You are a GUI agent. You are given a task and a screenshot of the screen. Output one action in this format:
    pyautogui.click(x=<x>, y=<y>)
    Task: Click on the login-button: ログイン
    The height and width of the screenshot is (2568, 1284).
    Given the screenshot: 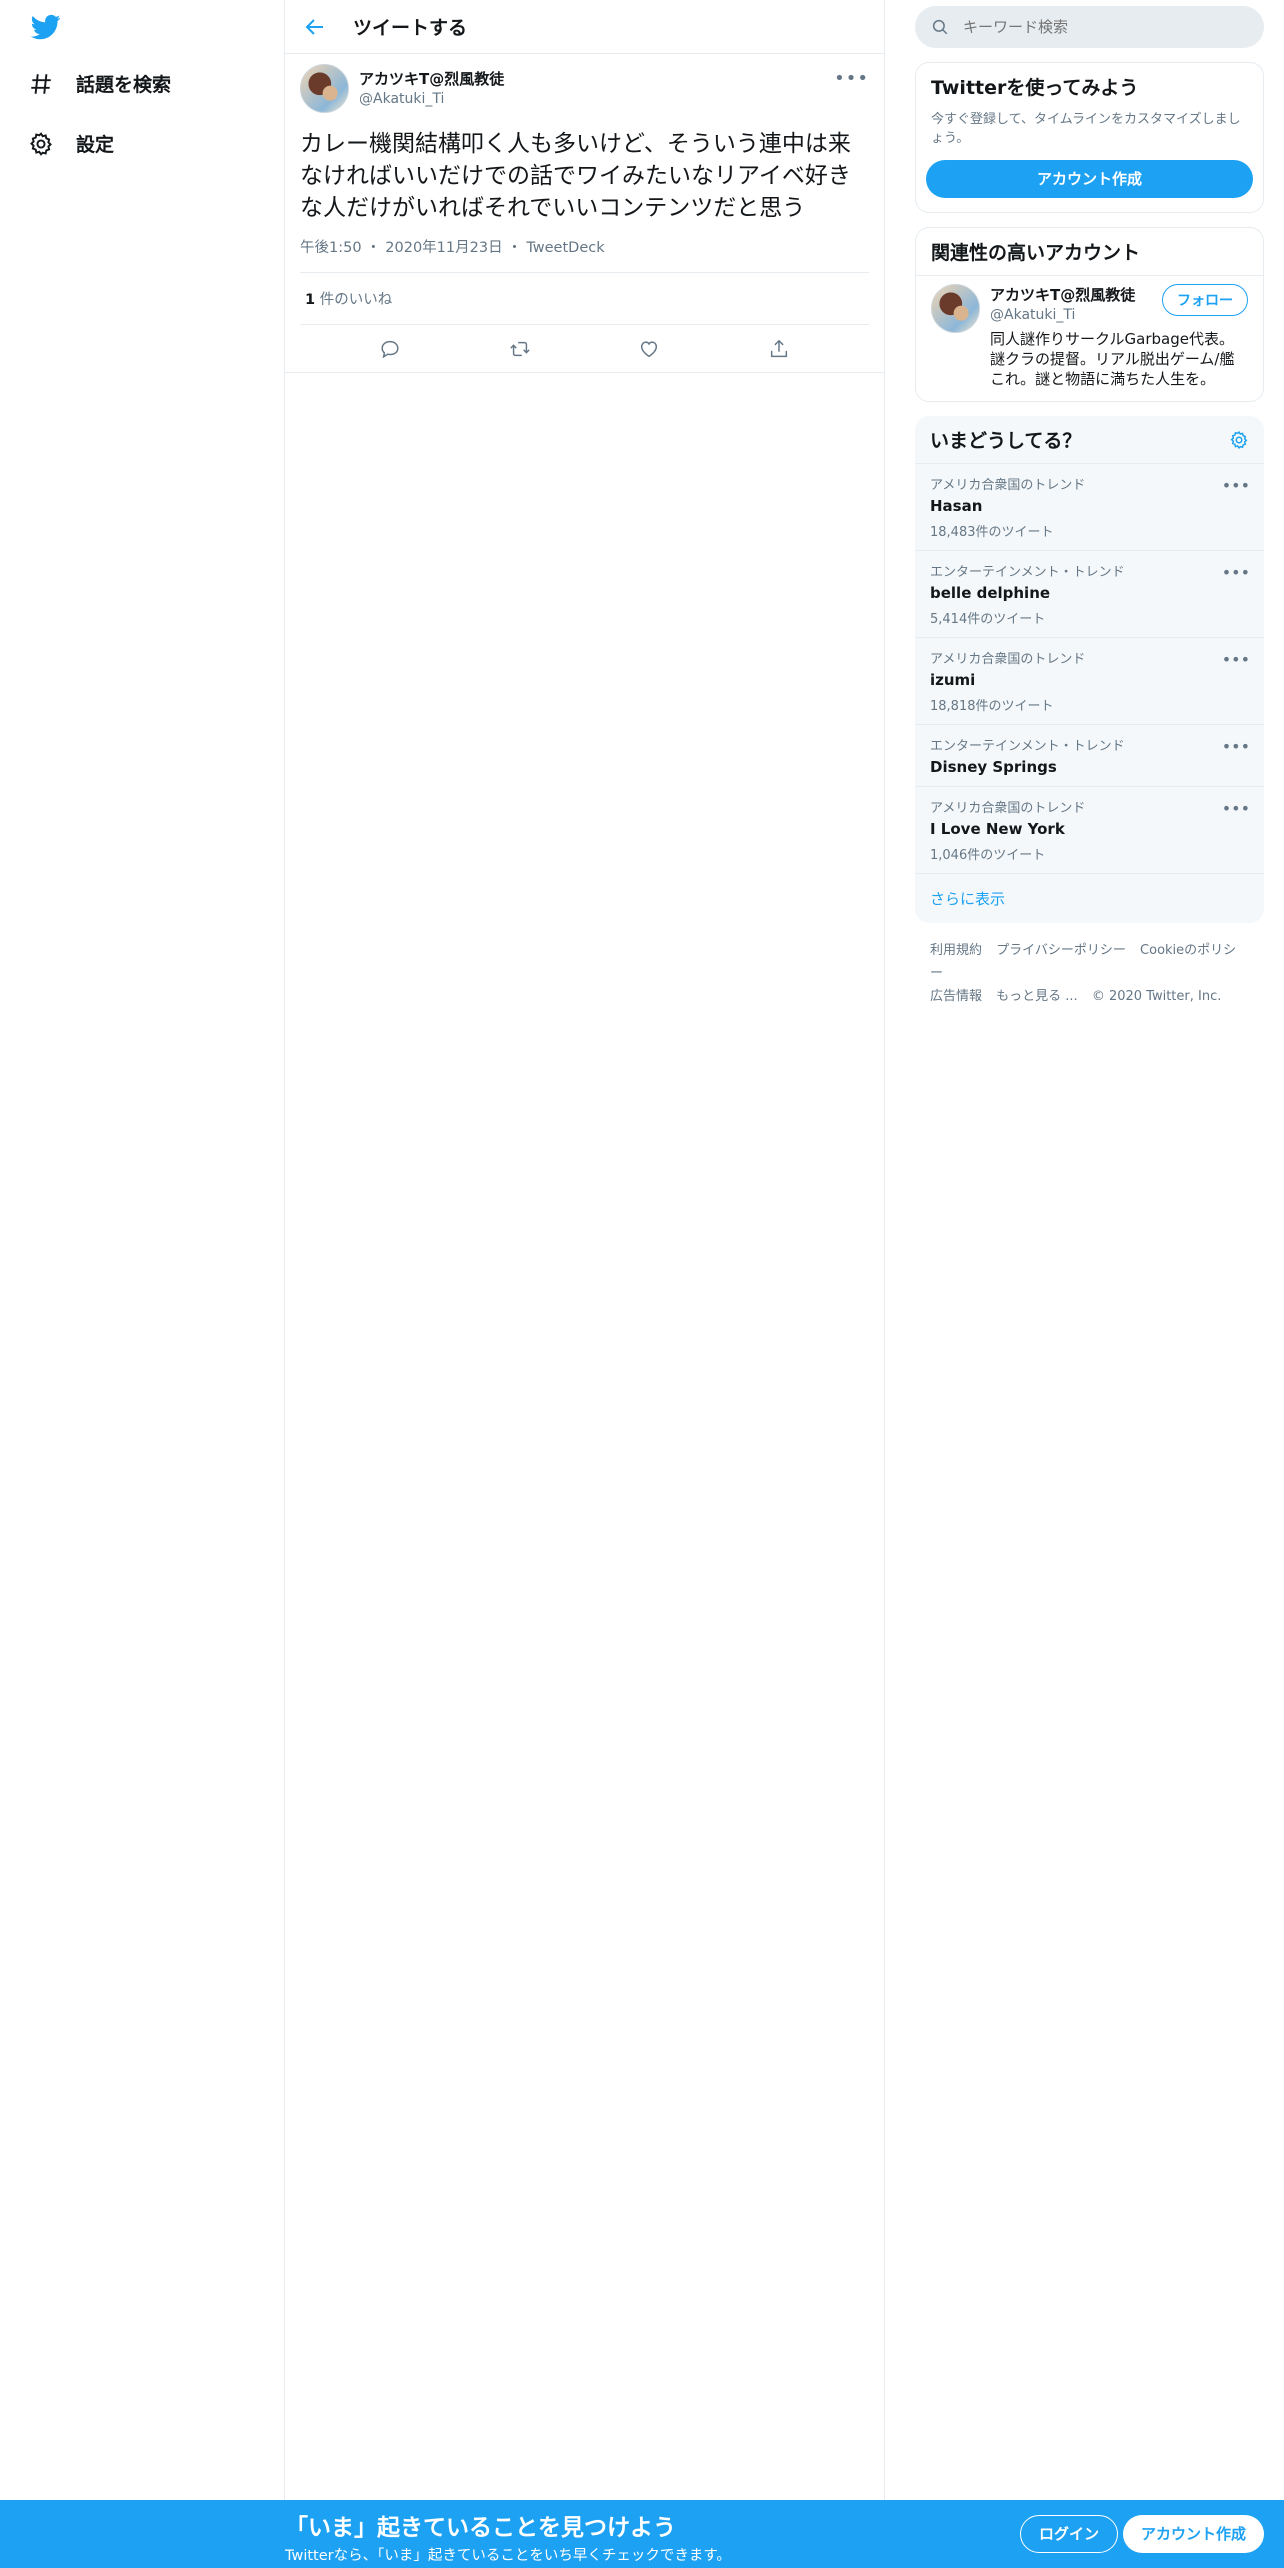 What is the action you would take?
    pyautogui.click(x=1069, y=2534)
    